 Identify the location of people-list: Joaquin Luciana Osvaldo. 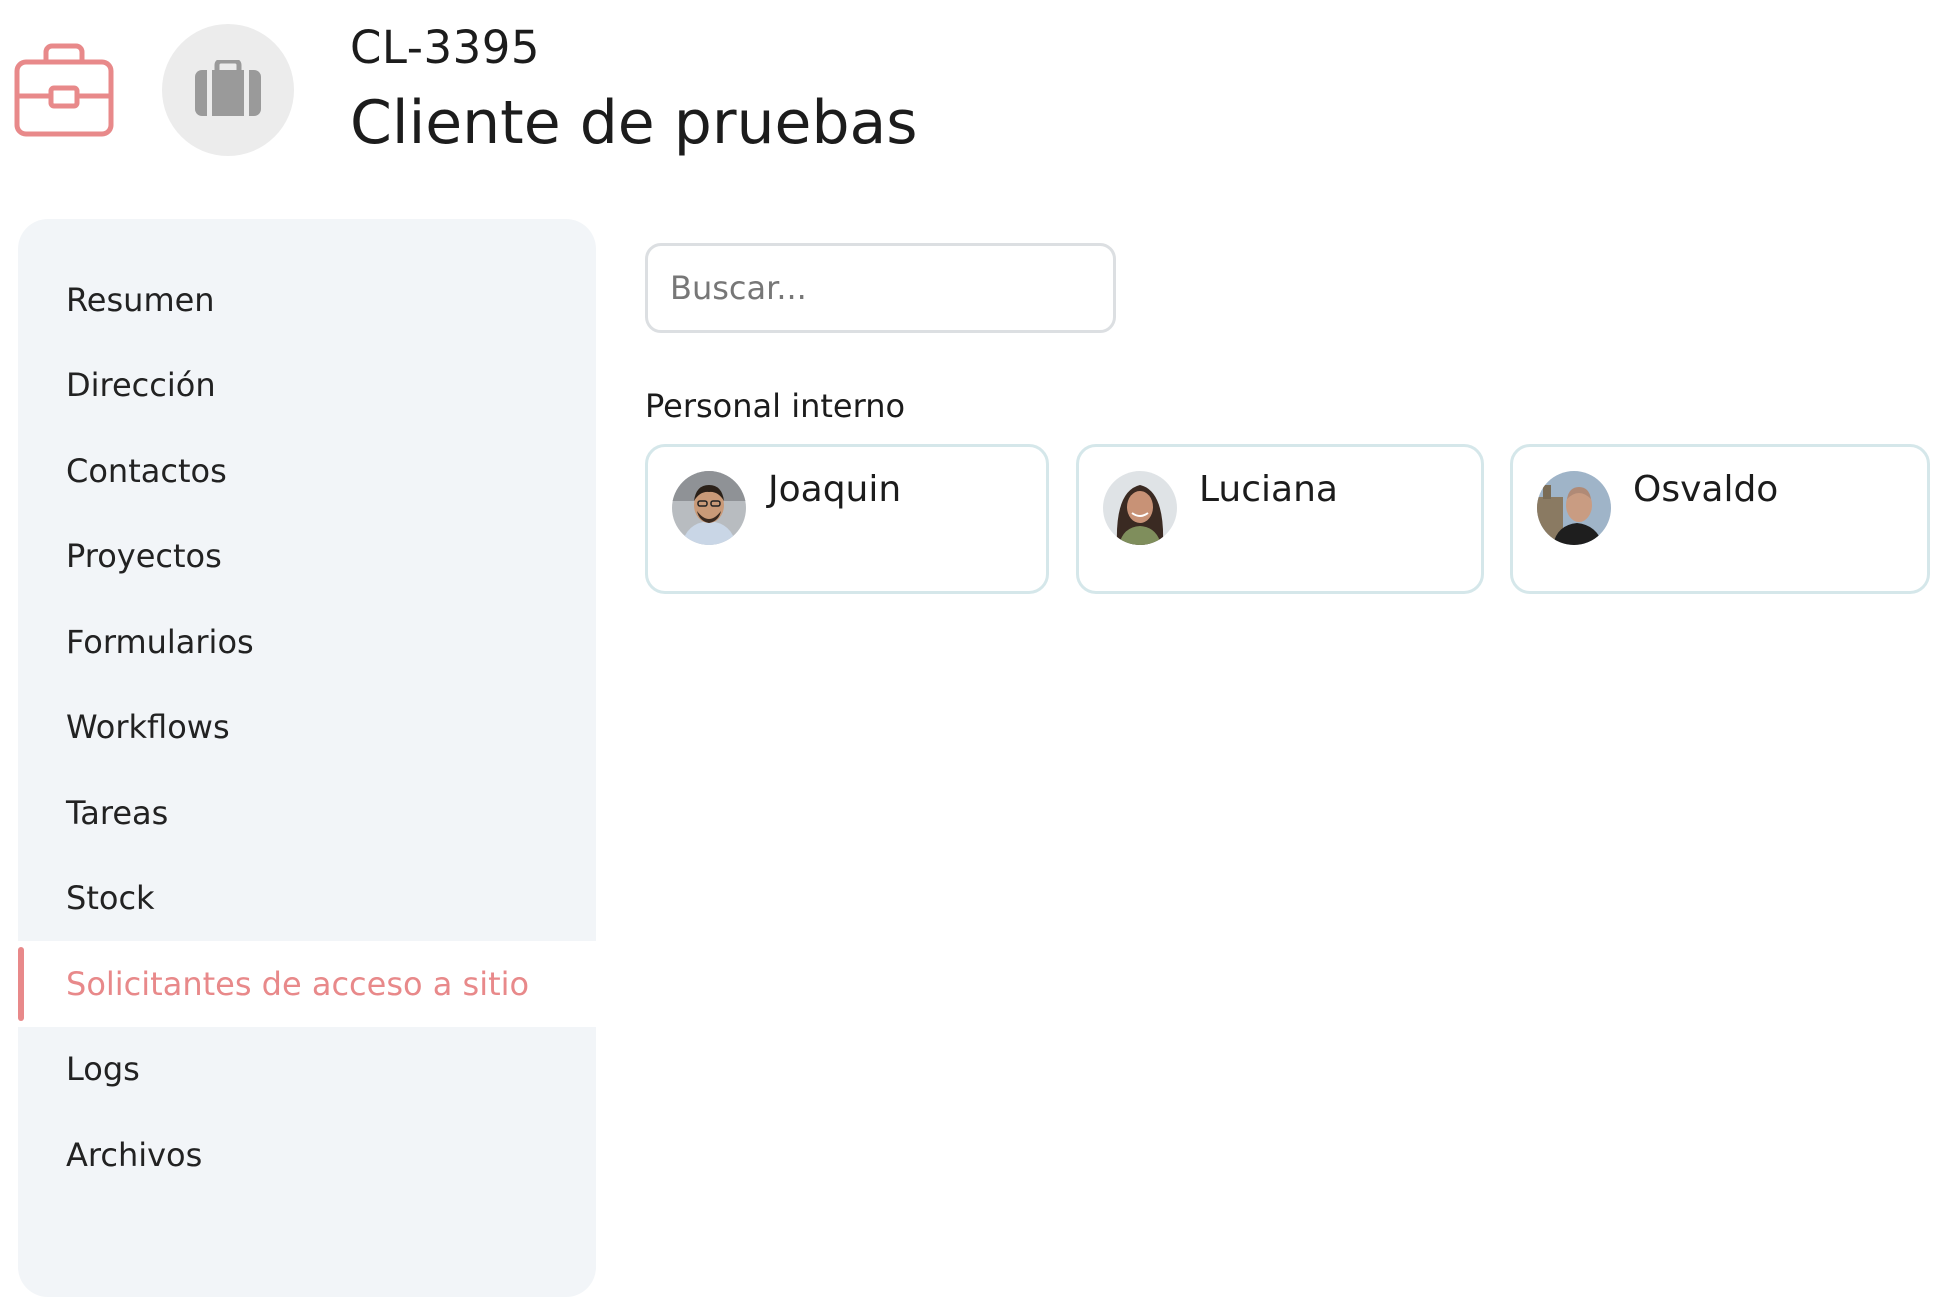
(1287, 519).